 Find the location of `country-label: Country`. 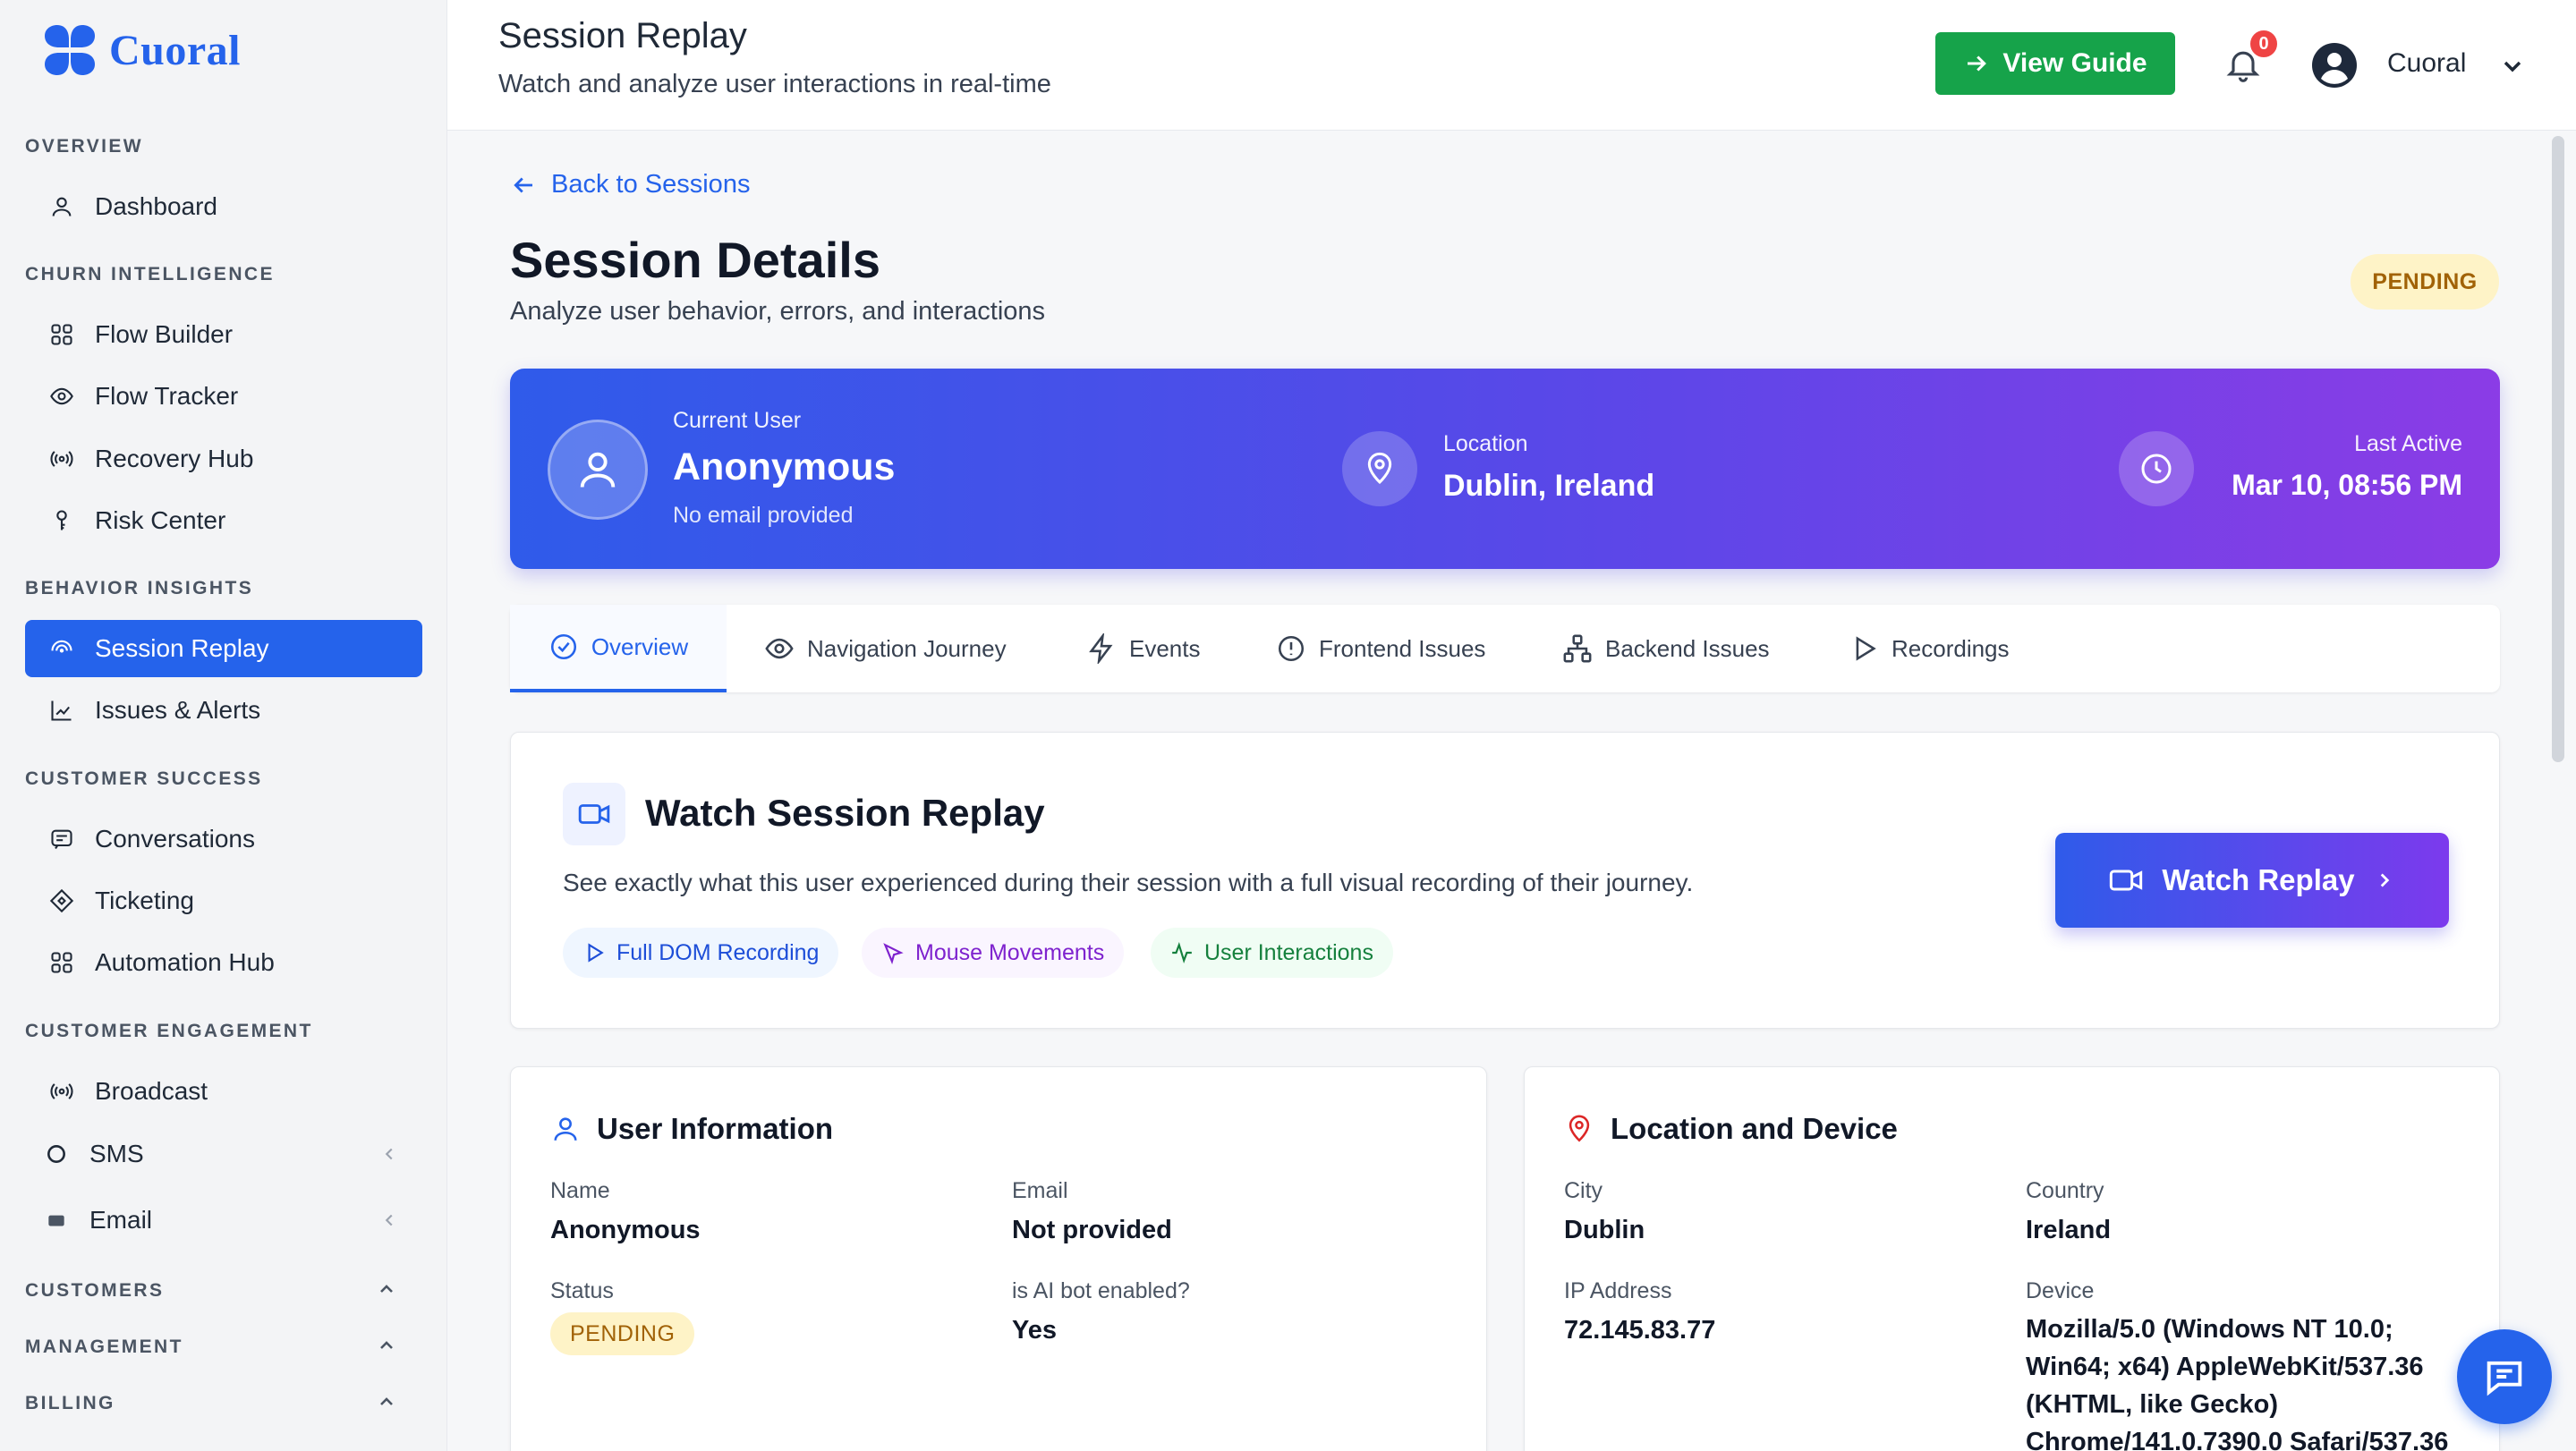

country-label: Country is located at coordinates (2065, 1190).